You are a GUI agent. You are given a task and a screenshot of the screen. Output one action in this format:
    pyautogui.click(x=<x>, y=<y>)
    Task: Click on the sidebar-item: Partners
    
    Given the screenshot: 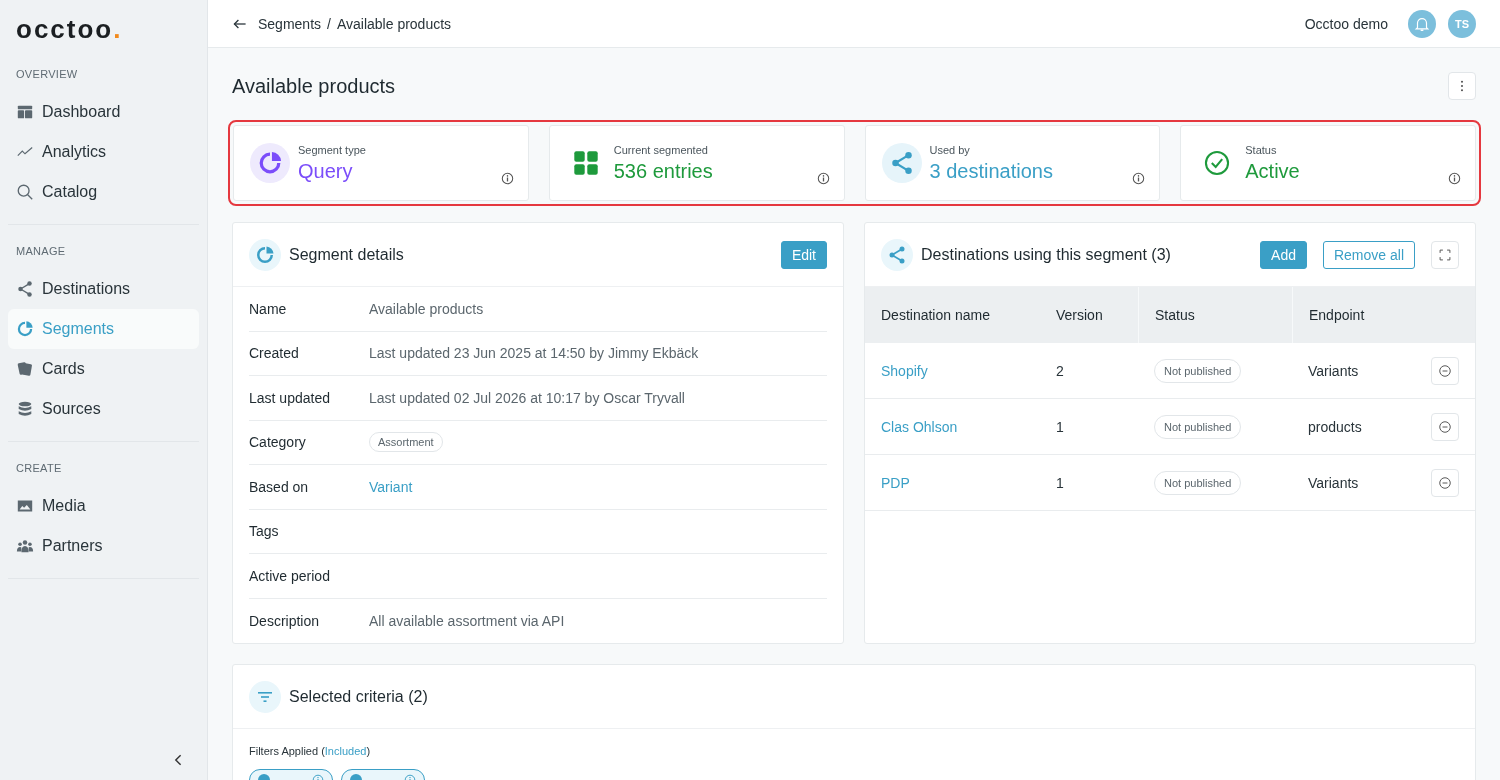 What is the action you would take?
    pyautogui.click(x=103, y=546)
    